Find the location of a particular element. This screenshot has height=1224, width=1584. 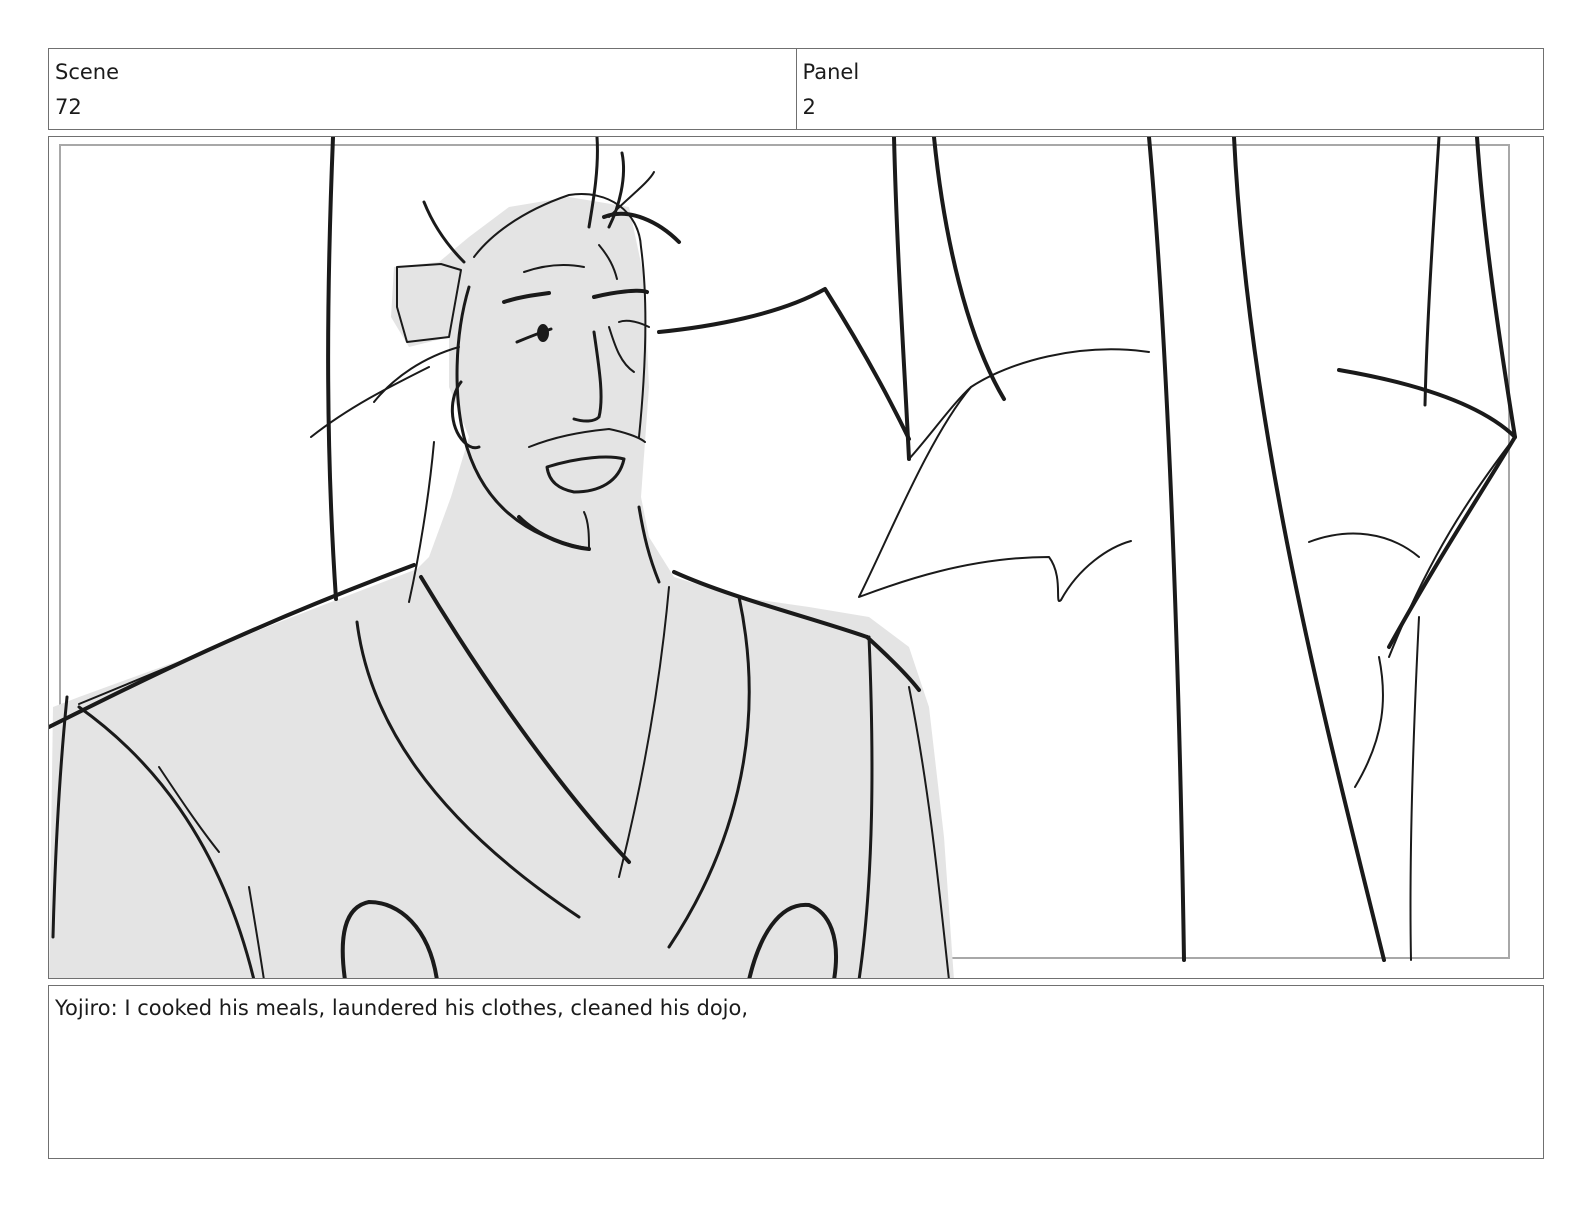

panel-label: Panel is located at coordinates (831, 72).